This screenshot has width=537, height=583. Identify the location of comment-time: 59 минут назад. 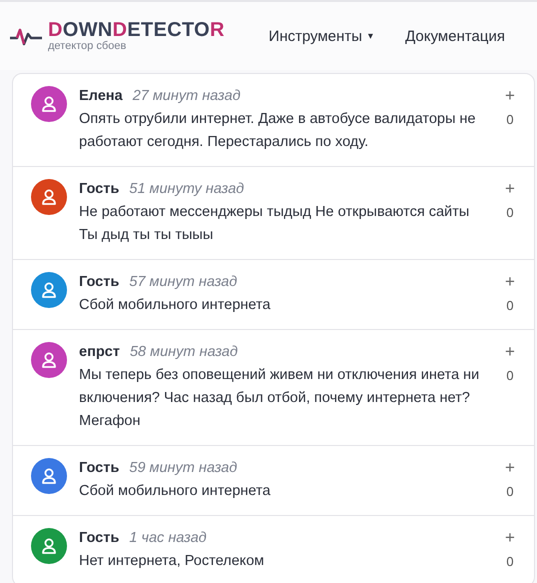
(183, 468).